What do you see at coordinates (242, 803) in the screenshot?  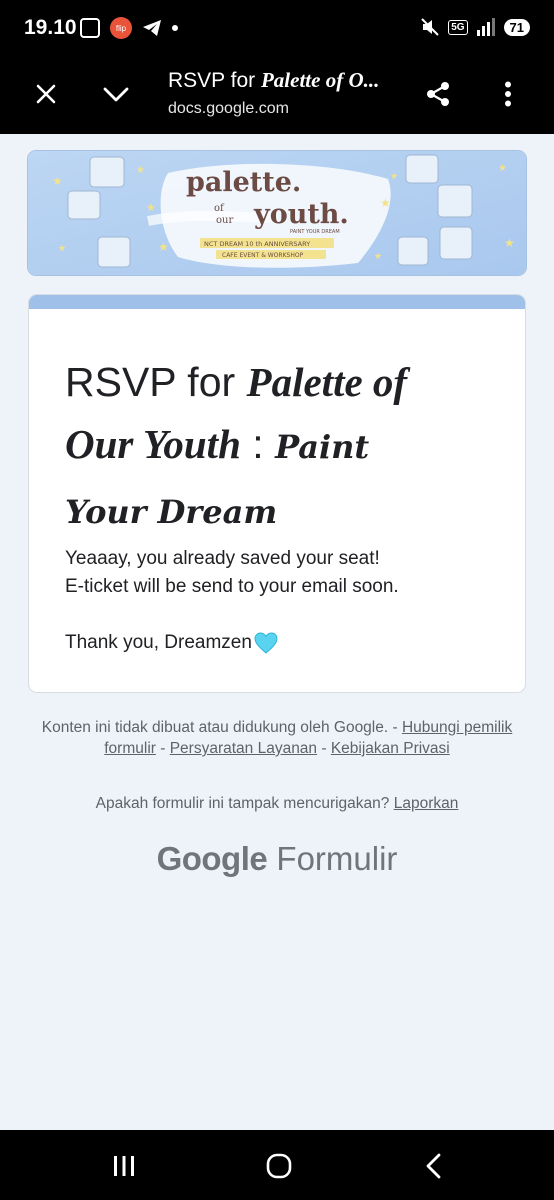 I see `report-question: Apakah formulir ini tampak mencurigakan?` at bounding box center [242, 803].